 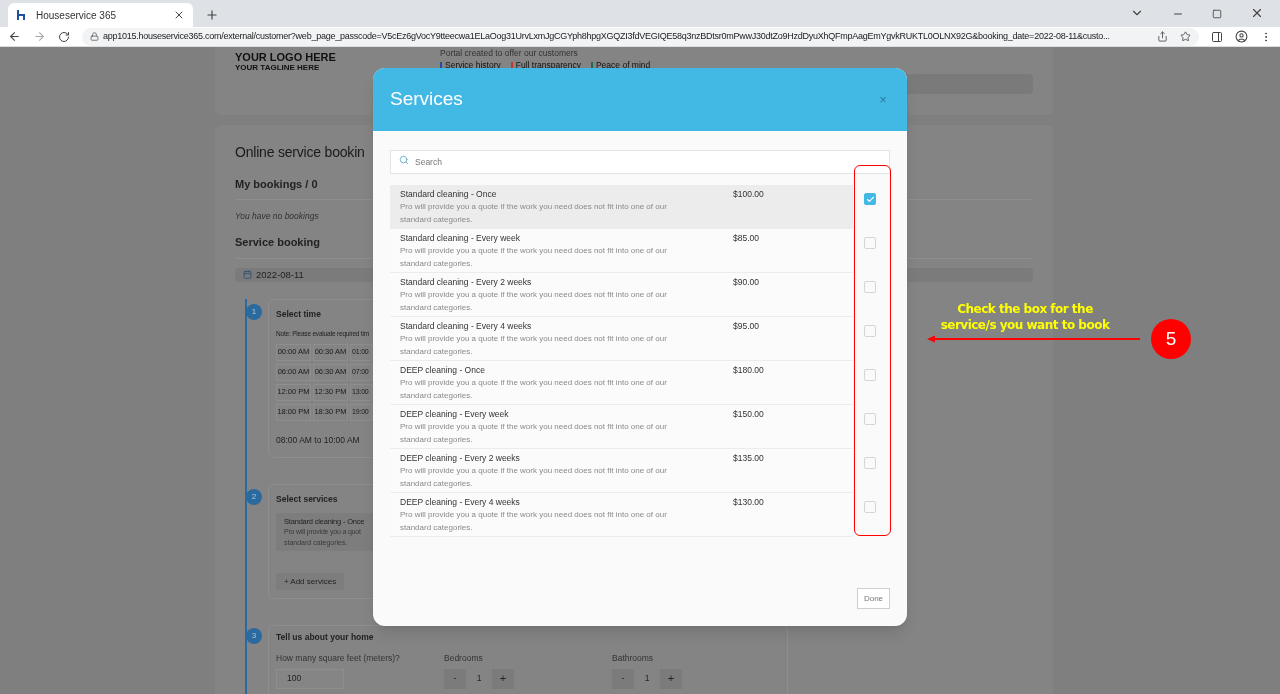 I want to click on logo-text: YOUR LOGO HERE, so click(x=286, y=57).